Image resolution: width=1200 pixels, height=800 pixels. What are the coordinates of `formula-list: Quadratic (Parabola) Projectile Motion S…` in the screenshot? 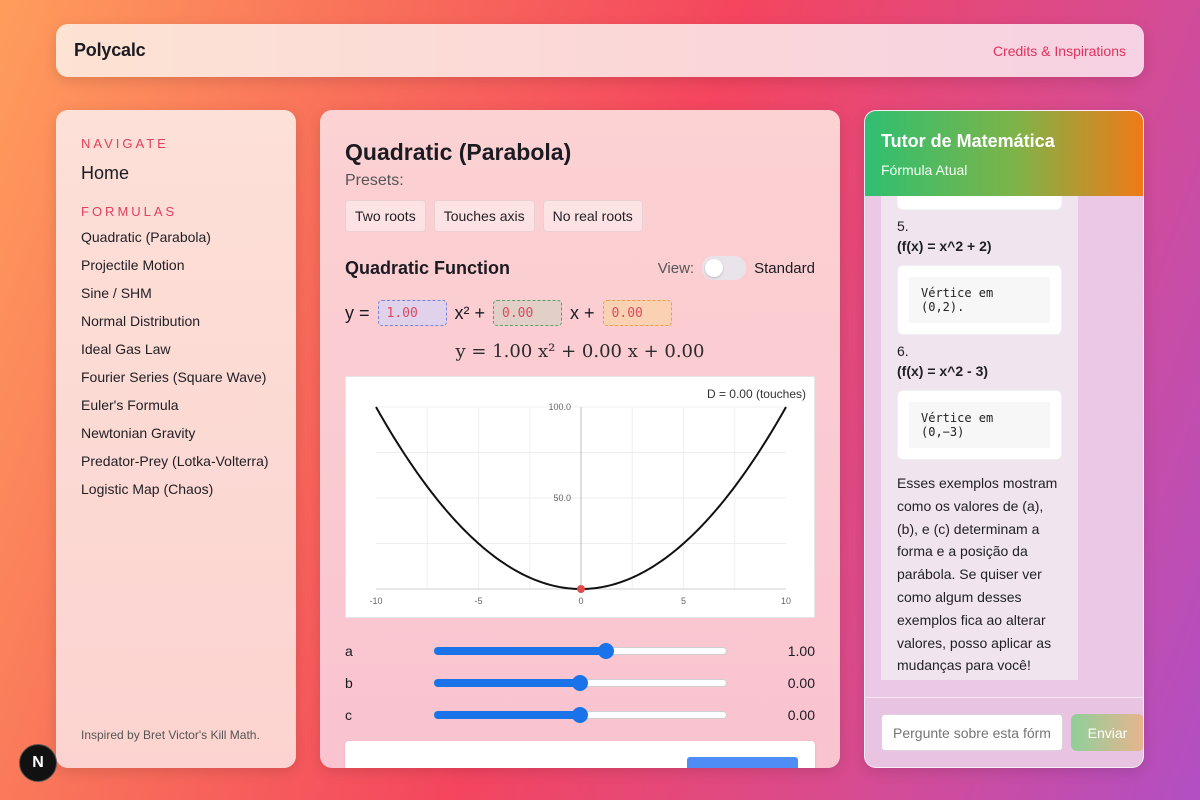 It's located at (176, 363).